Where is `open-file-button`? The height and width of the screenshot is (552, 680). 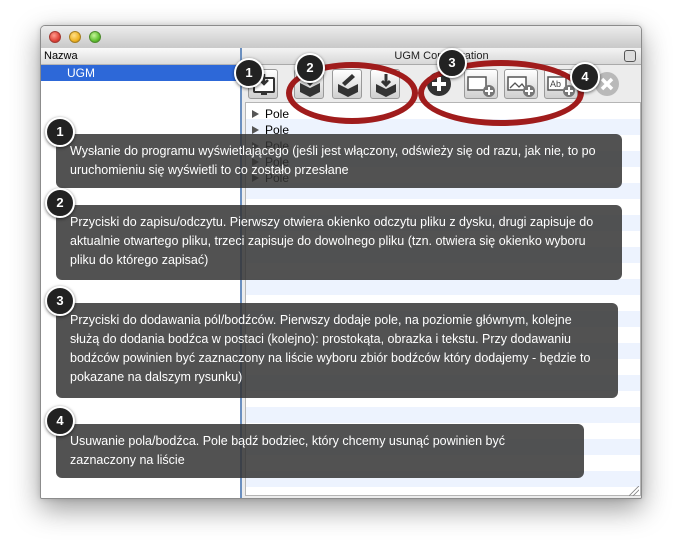
open-file-button is located at coordinates (309, 84).